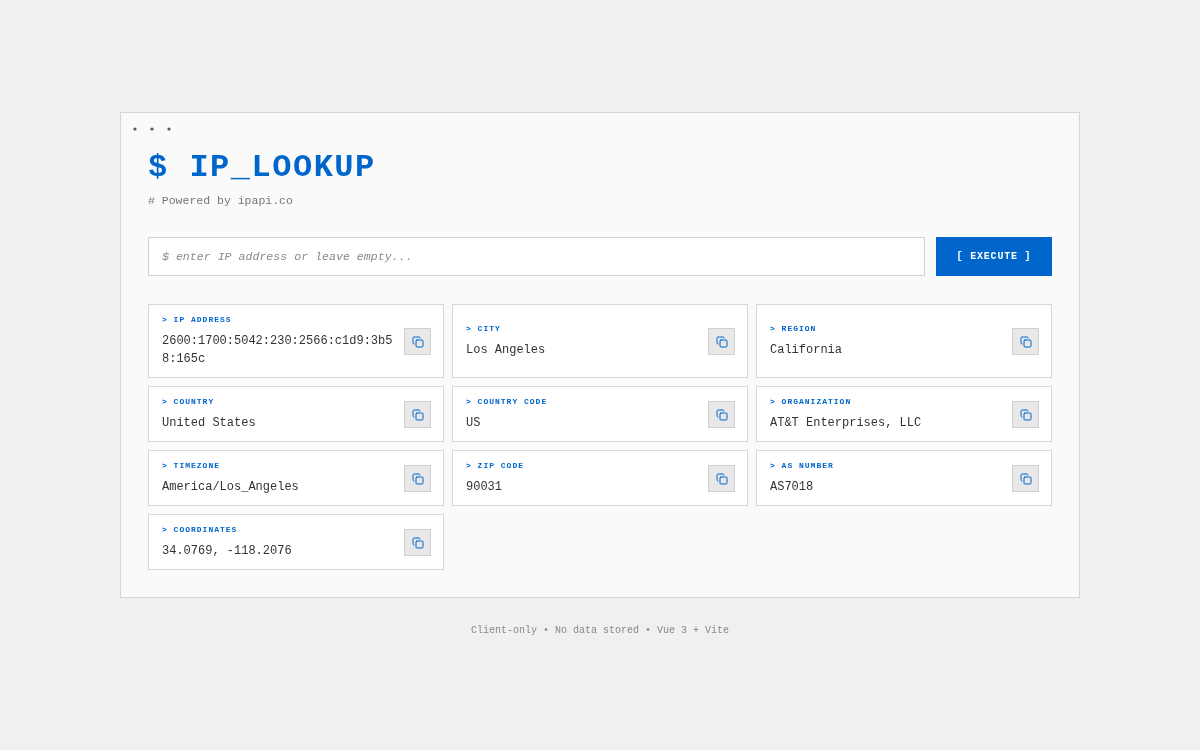 This screenshot has width=1200, height=750. What do you see at coordinates (230, 487) in the screenshot?
I see `field-value: America/Los_Angeles` at bounding box center [230, 487].